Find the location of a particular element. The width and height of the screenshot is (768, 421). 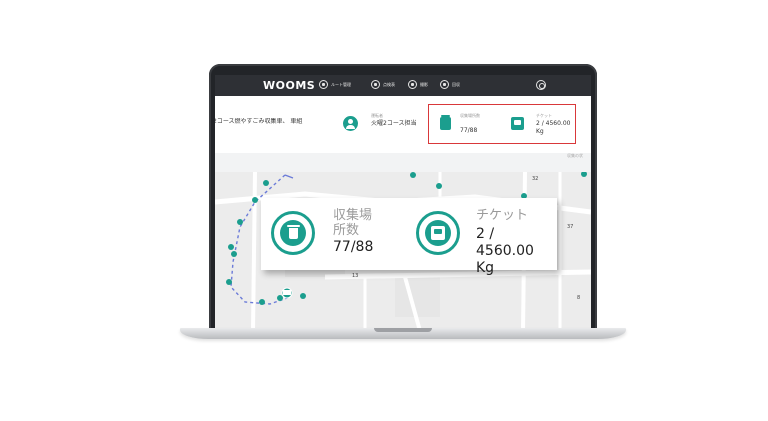

nav-item-photo: 撮影 is located at coordinates (418, 84).